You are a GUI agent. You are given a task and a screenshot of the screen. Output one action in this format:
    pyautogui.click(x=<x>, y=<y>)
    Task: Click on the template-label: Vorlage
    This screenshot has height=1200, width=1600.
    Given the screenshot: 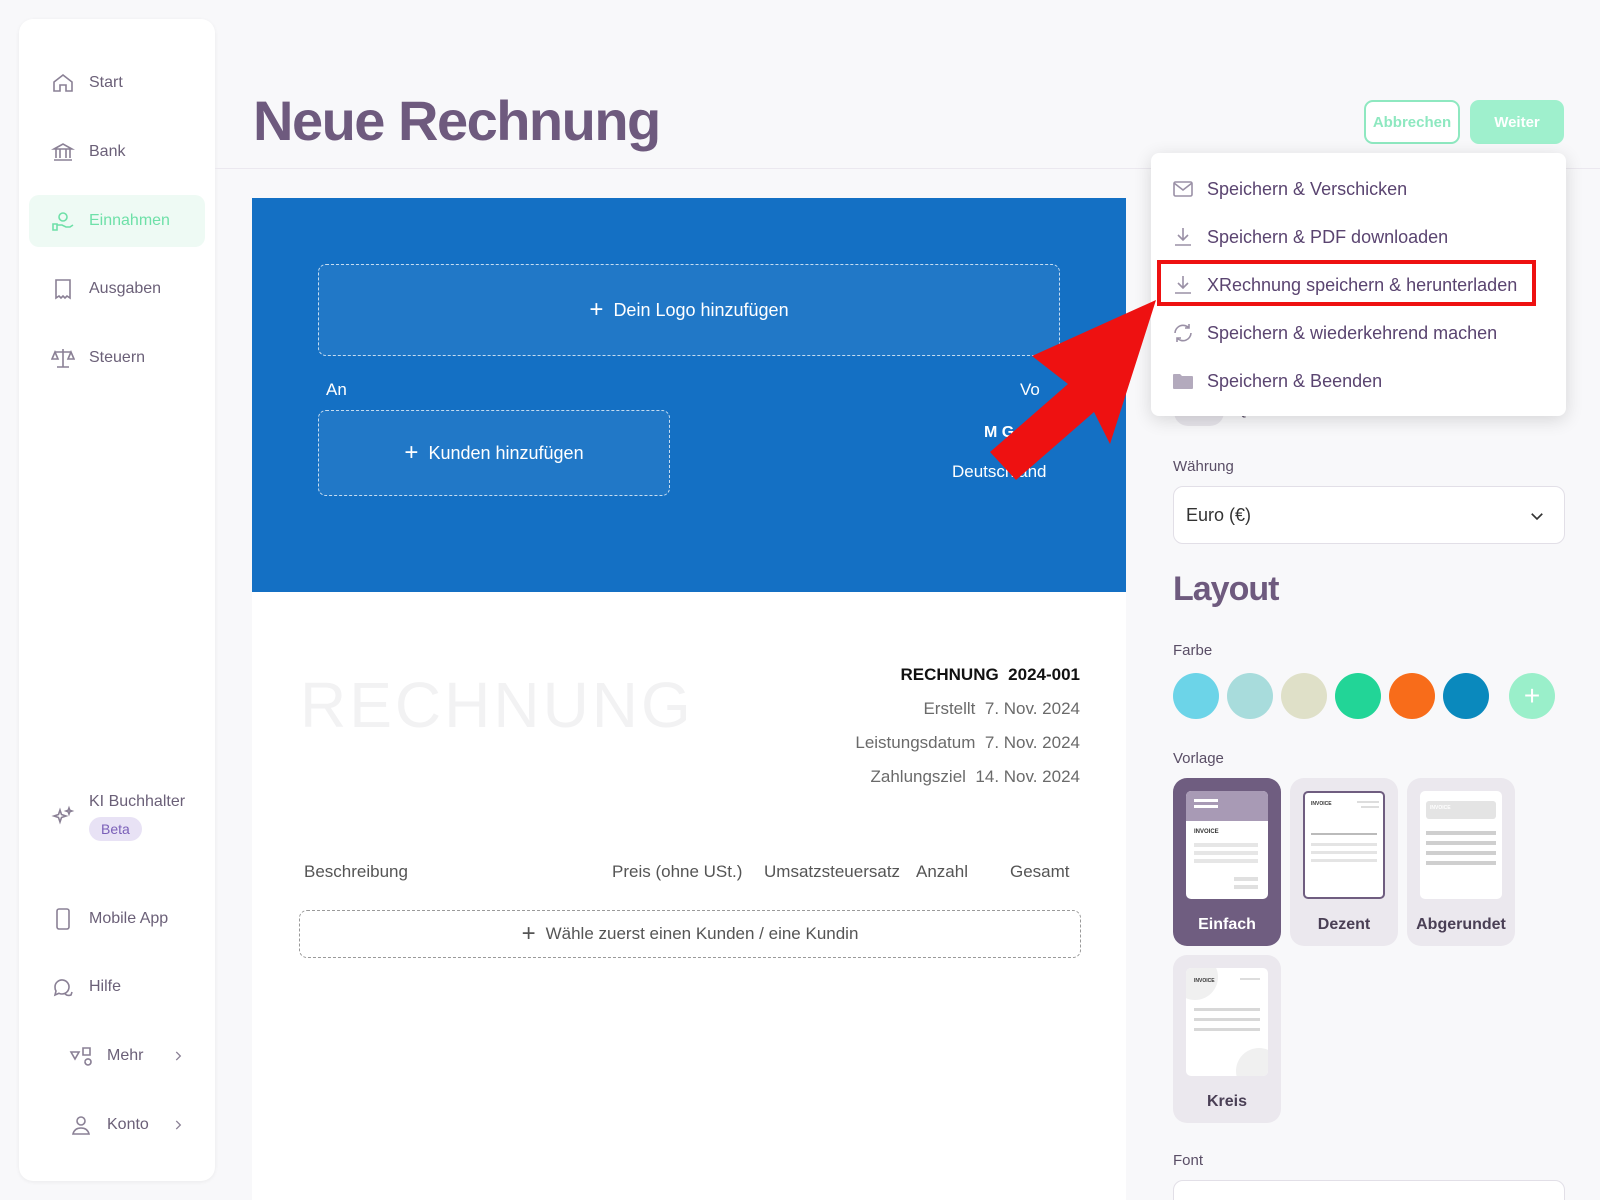 What is the action you would take?
    pyautogui.click(x=1198, y=758)
    